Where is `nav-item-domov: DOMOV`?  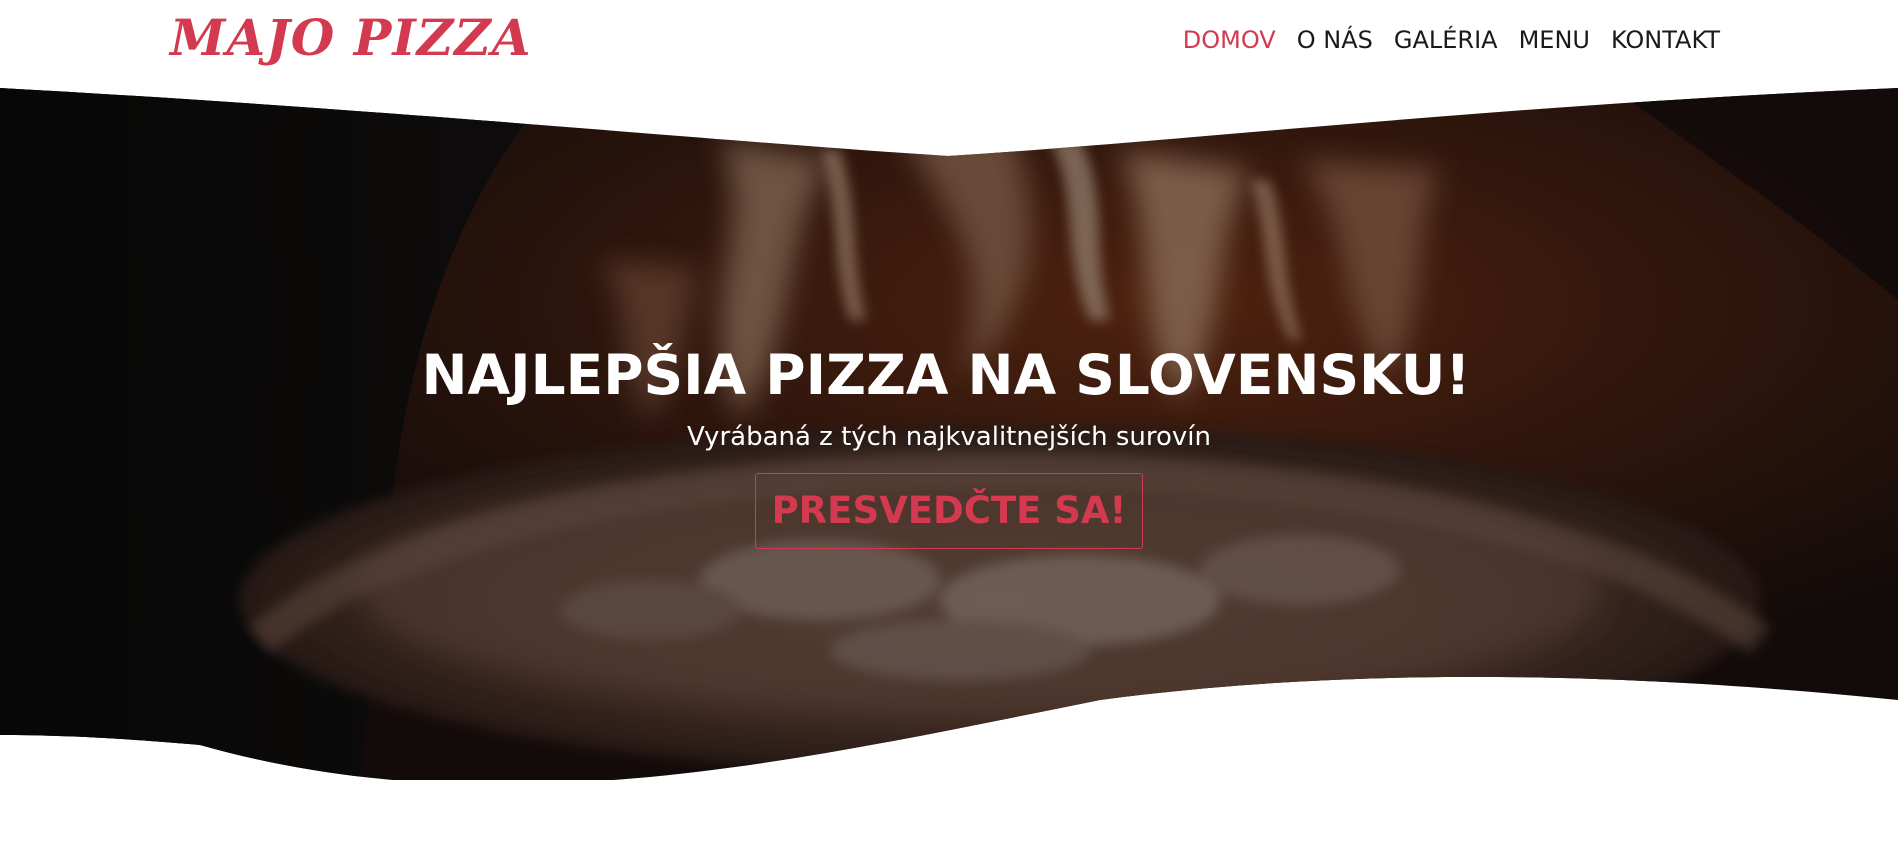
nav-item-domov: DOMOV is located at coordinates (1229, 40).